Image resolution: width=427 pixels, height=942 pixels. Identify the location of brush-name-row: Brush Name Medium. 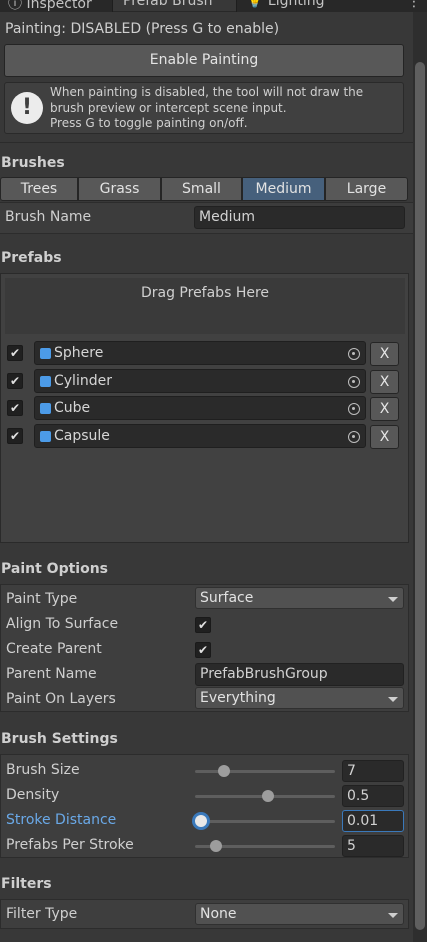
(206, 218).